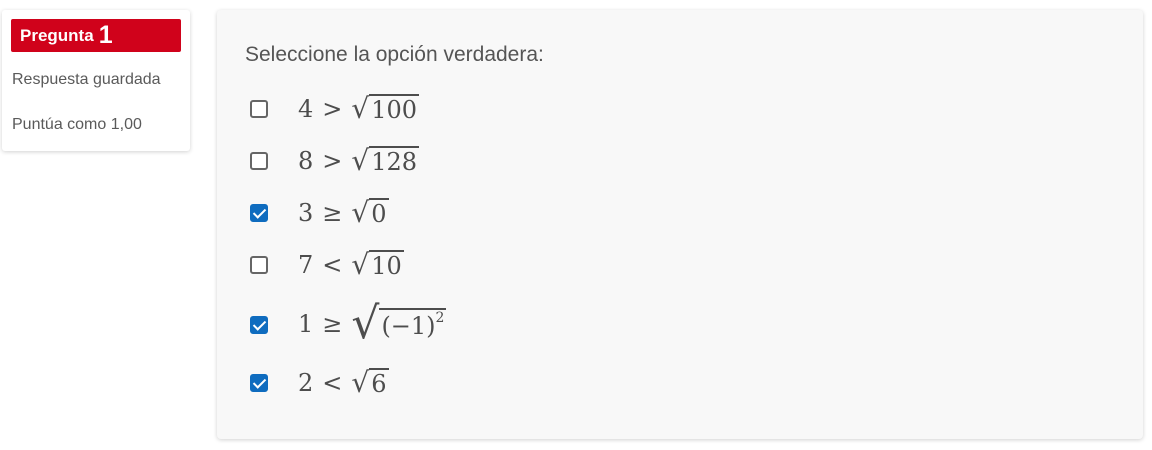 The width and height of the screenshot is (1152, 450). I want to click on option-2-radicand: 0, so click(379, 213).